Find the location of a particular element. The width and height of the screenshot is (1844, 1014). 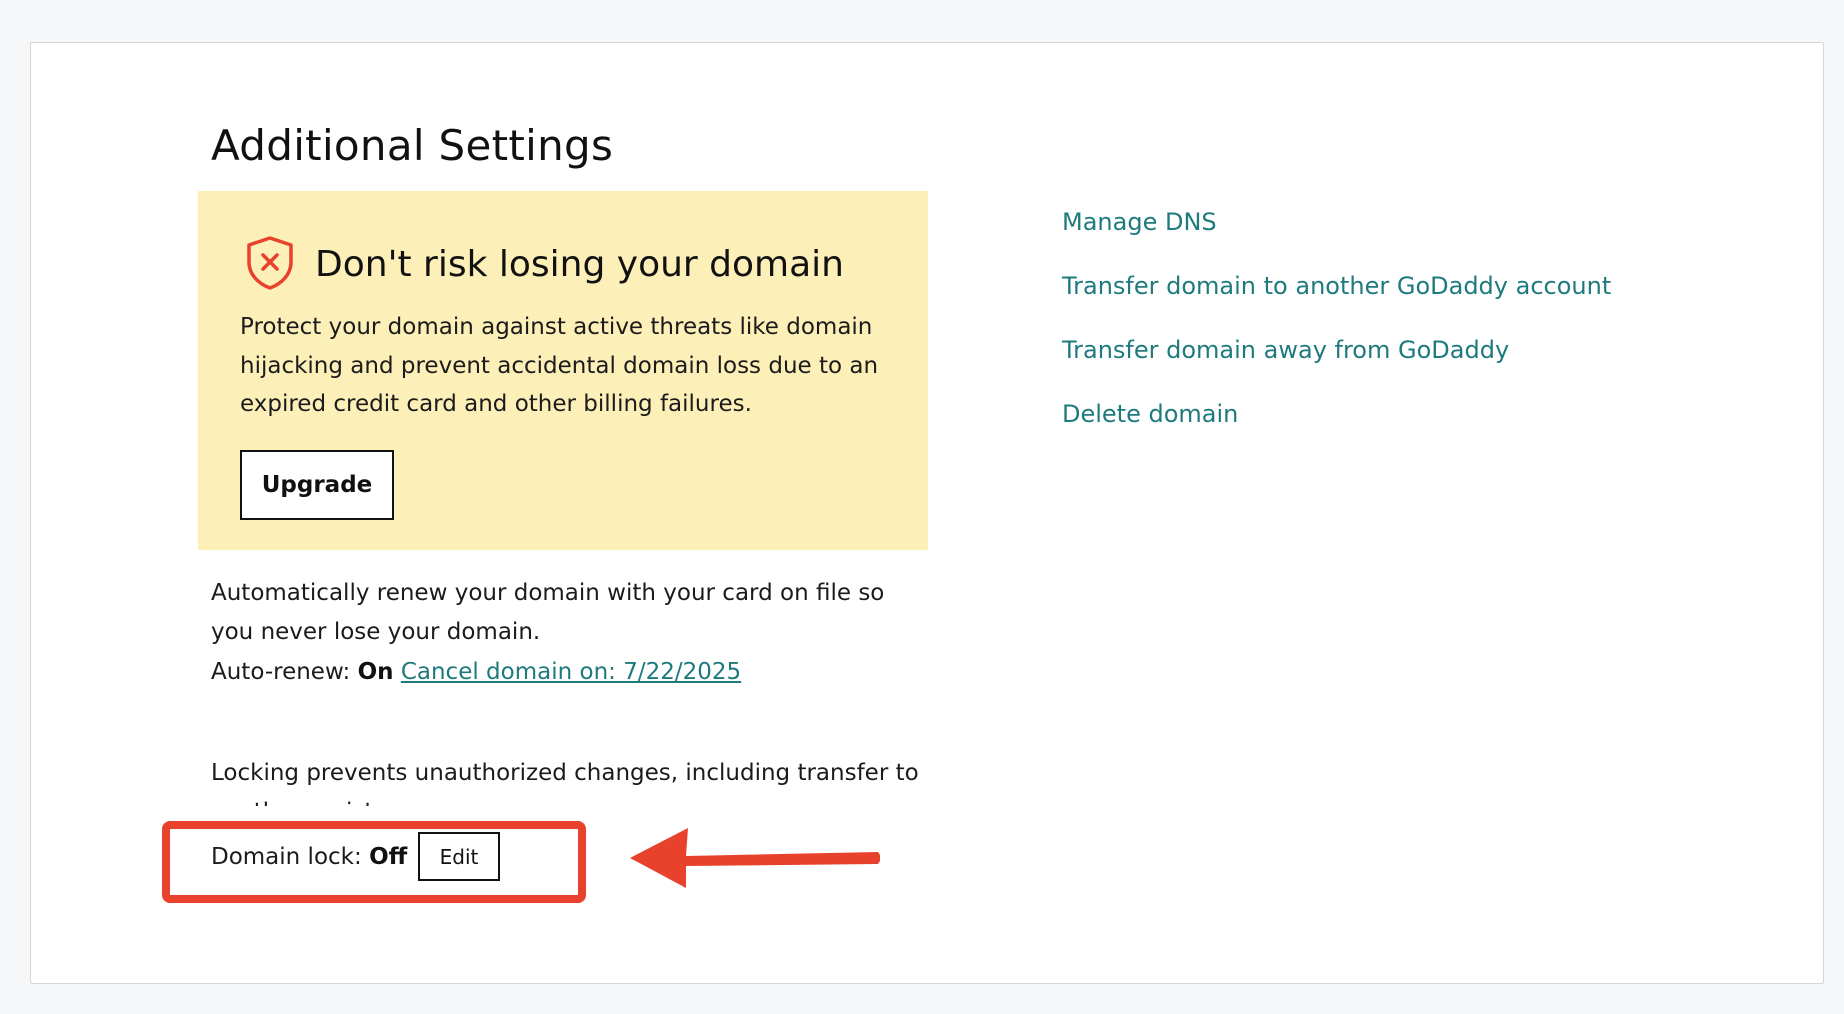

domain-lock-row: Domain lock: Off is located at coordinates (309, 857).